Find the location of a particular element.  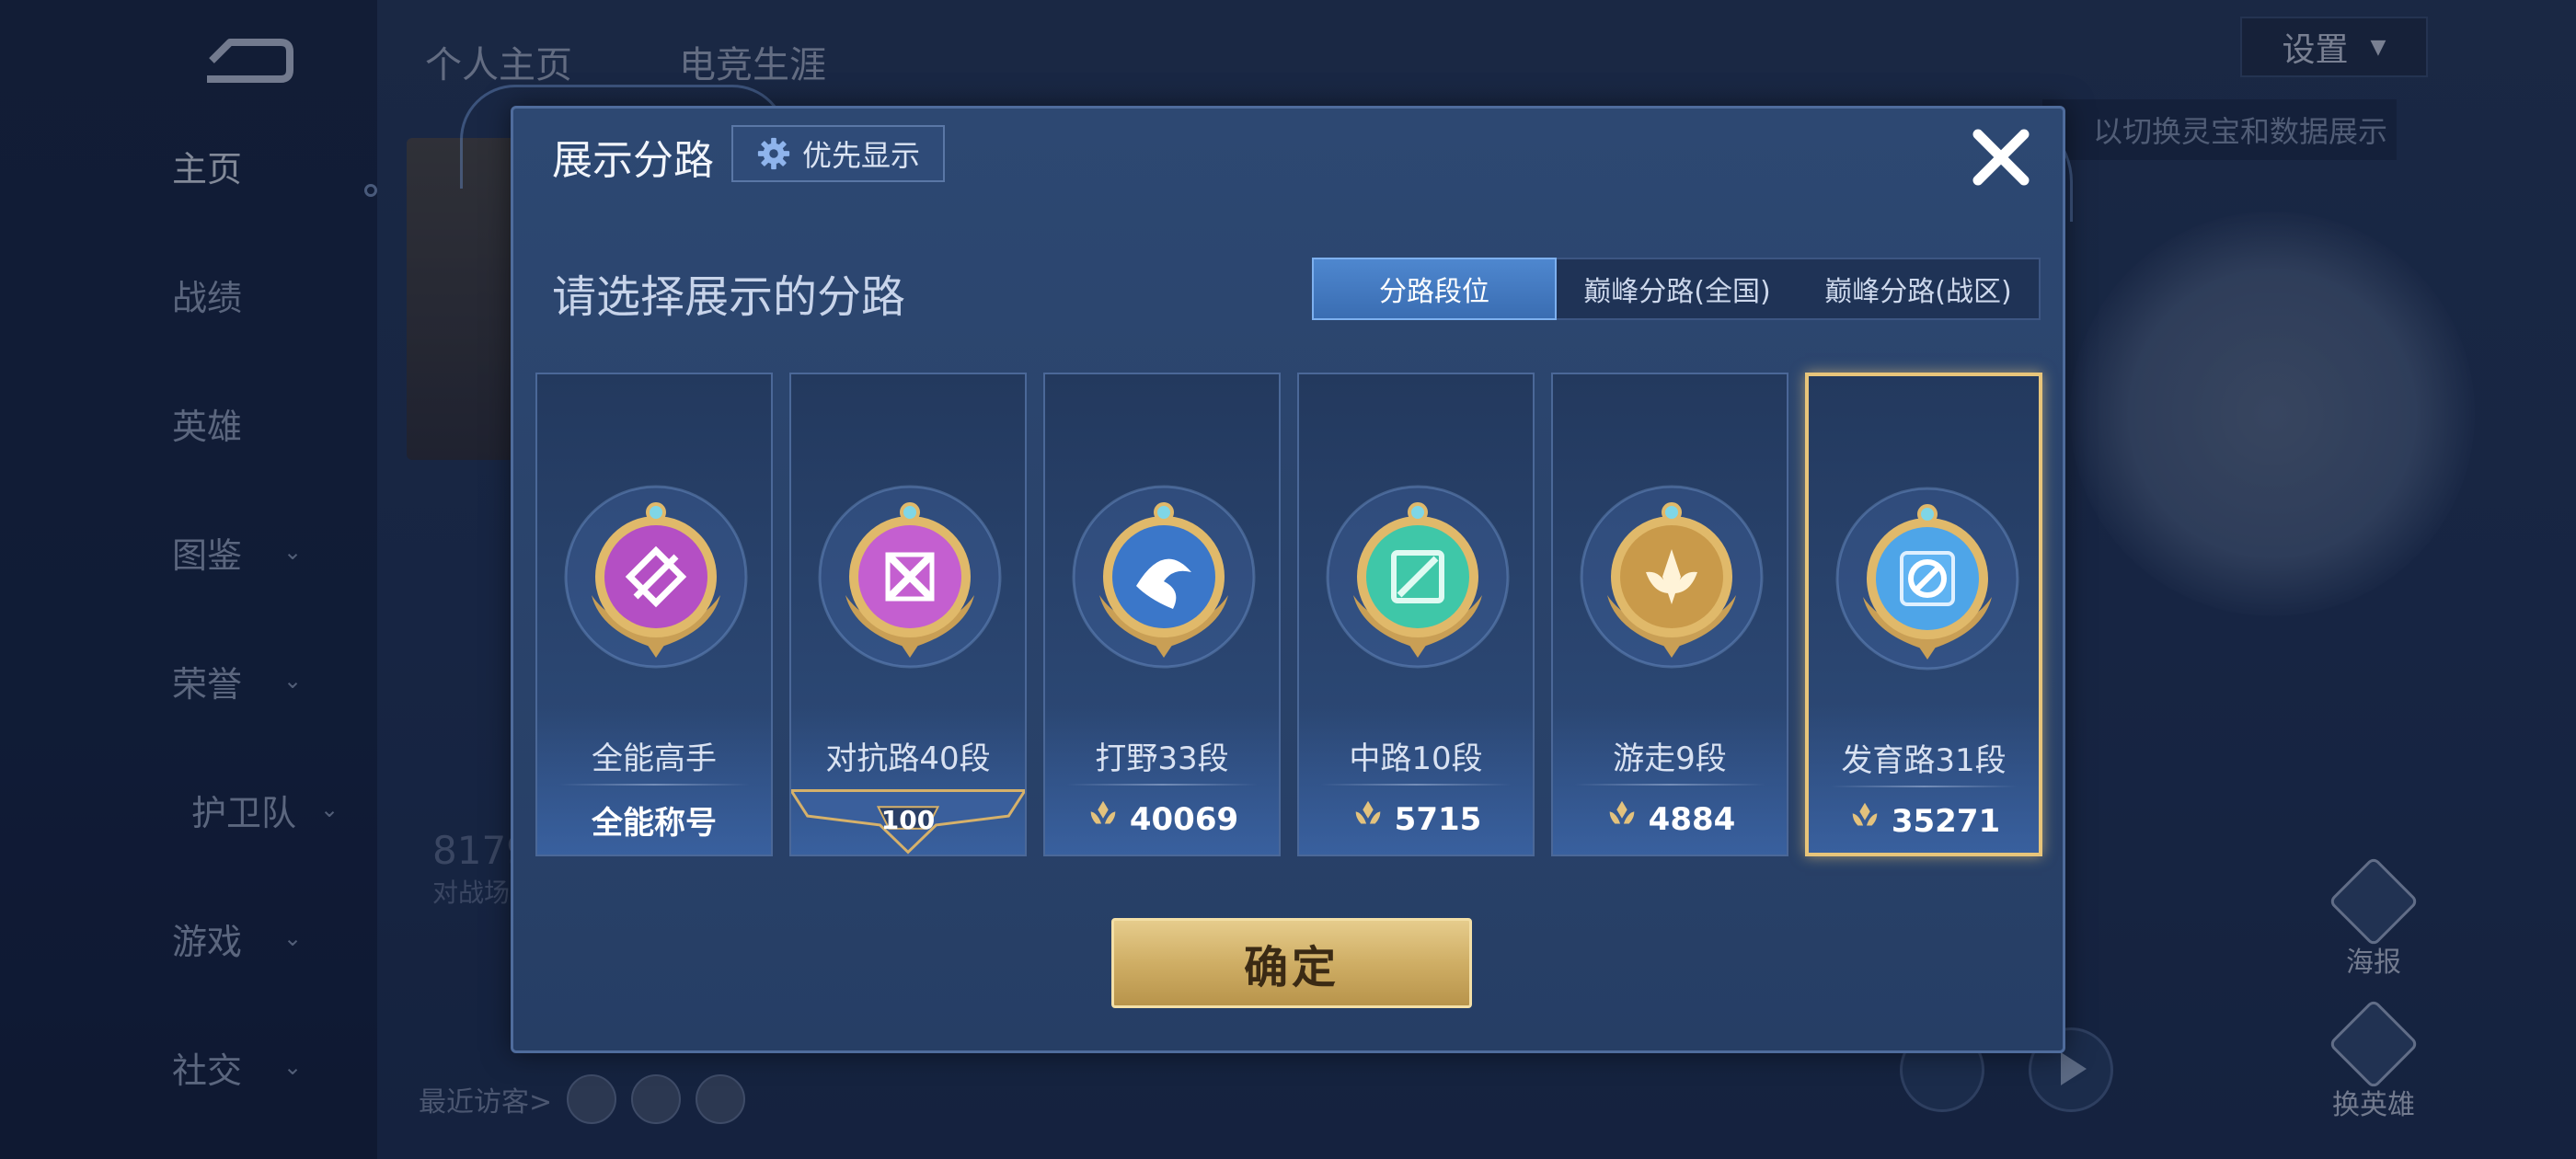

roam-emblem-icon is located at coordinates (1672, 577).